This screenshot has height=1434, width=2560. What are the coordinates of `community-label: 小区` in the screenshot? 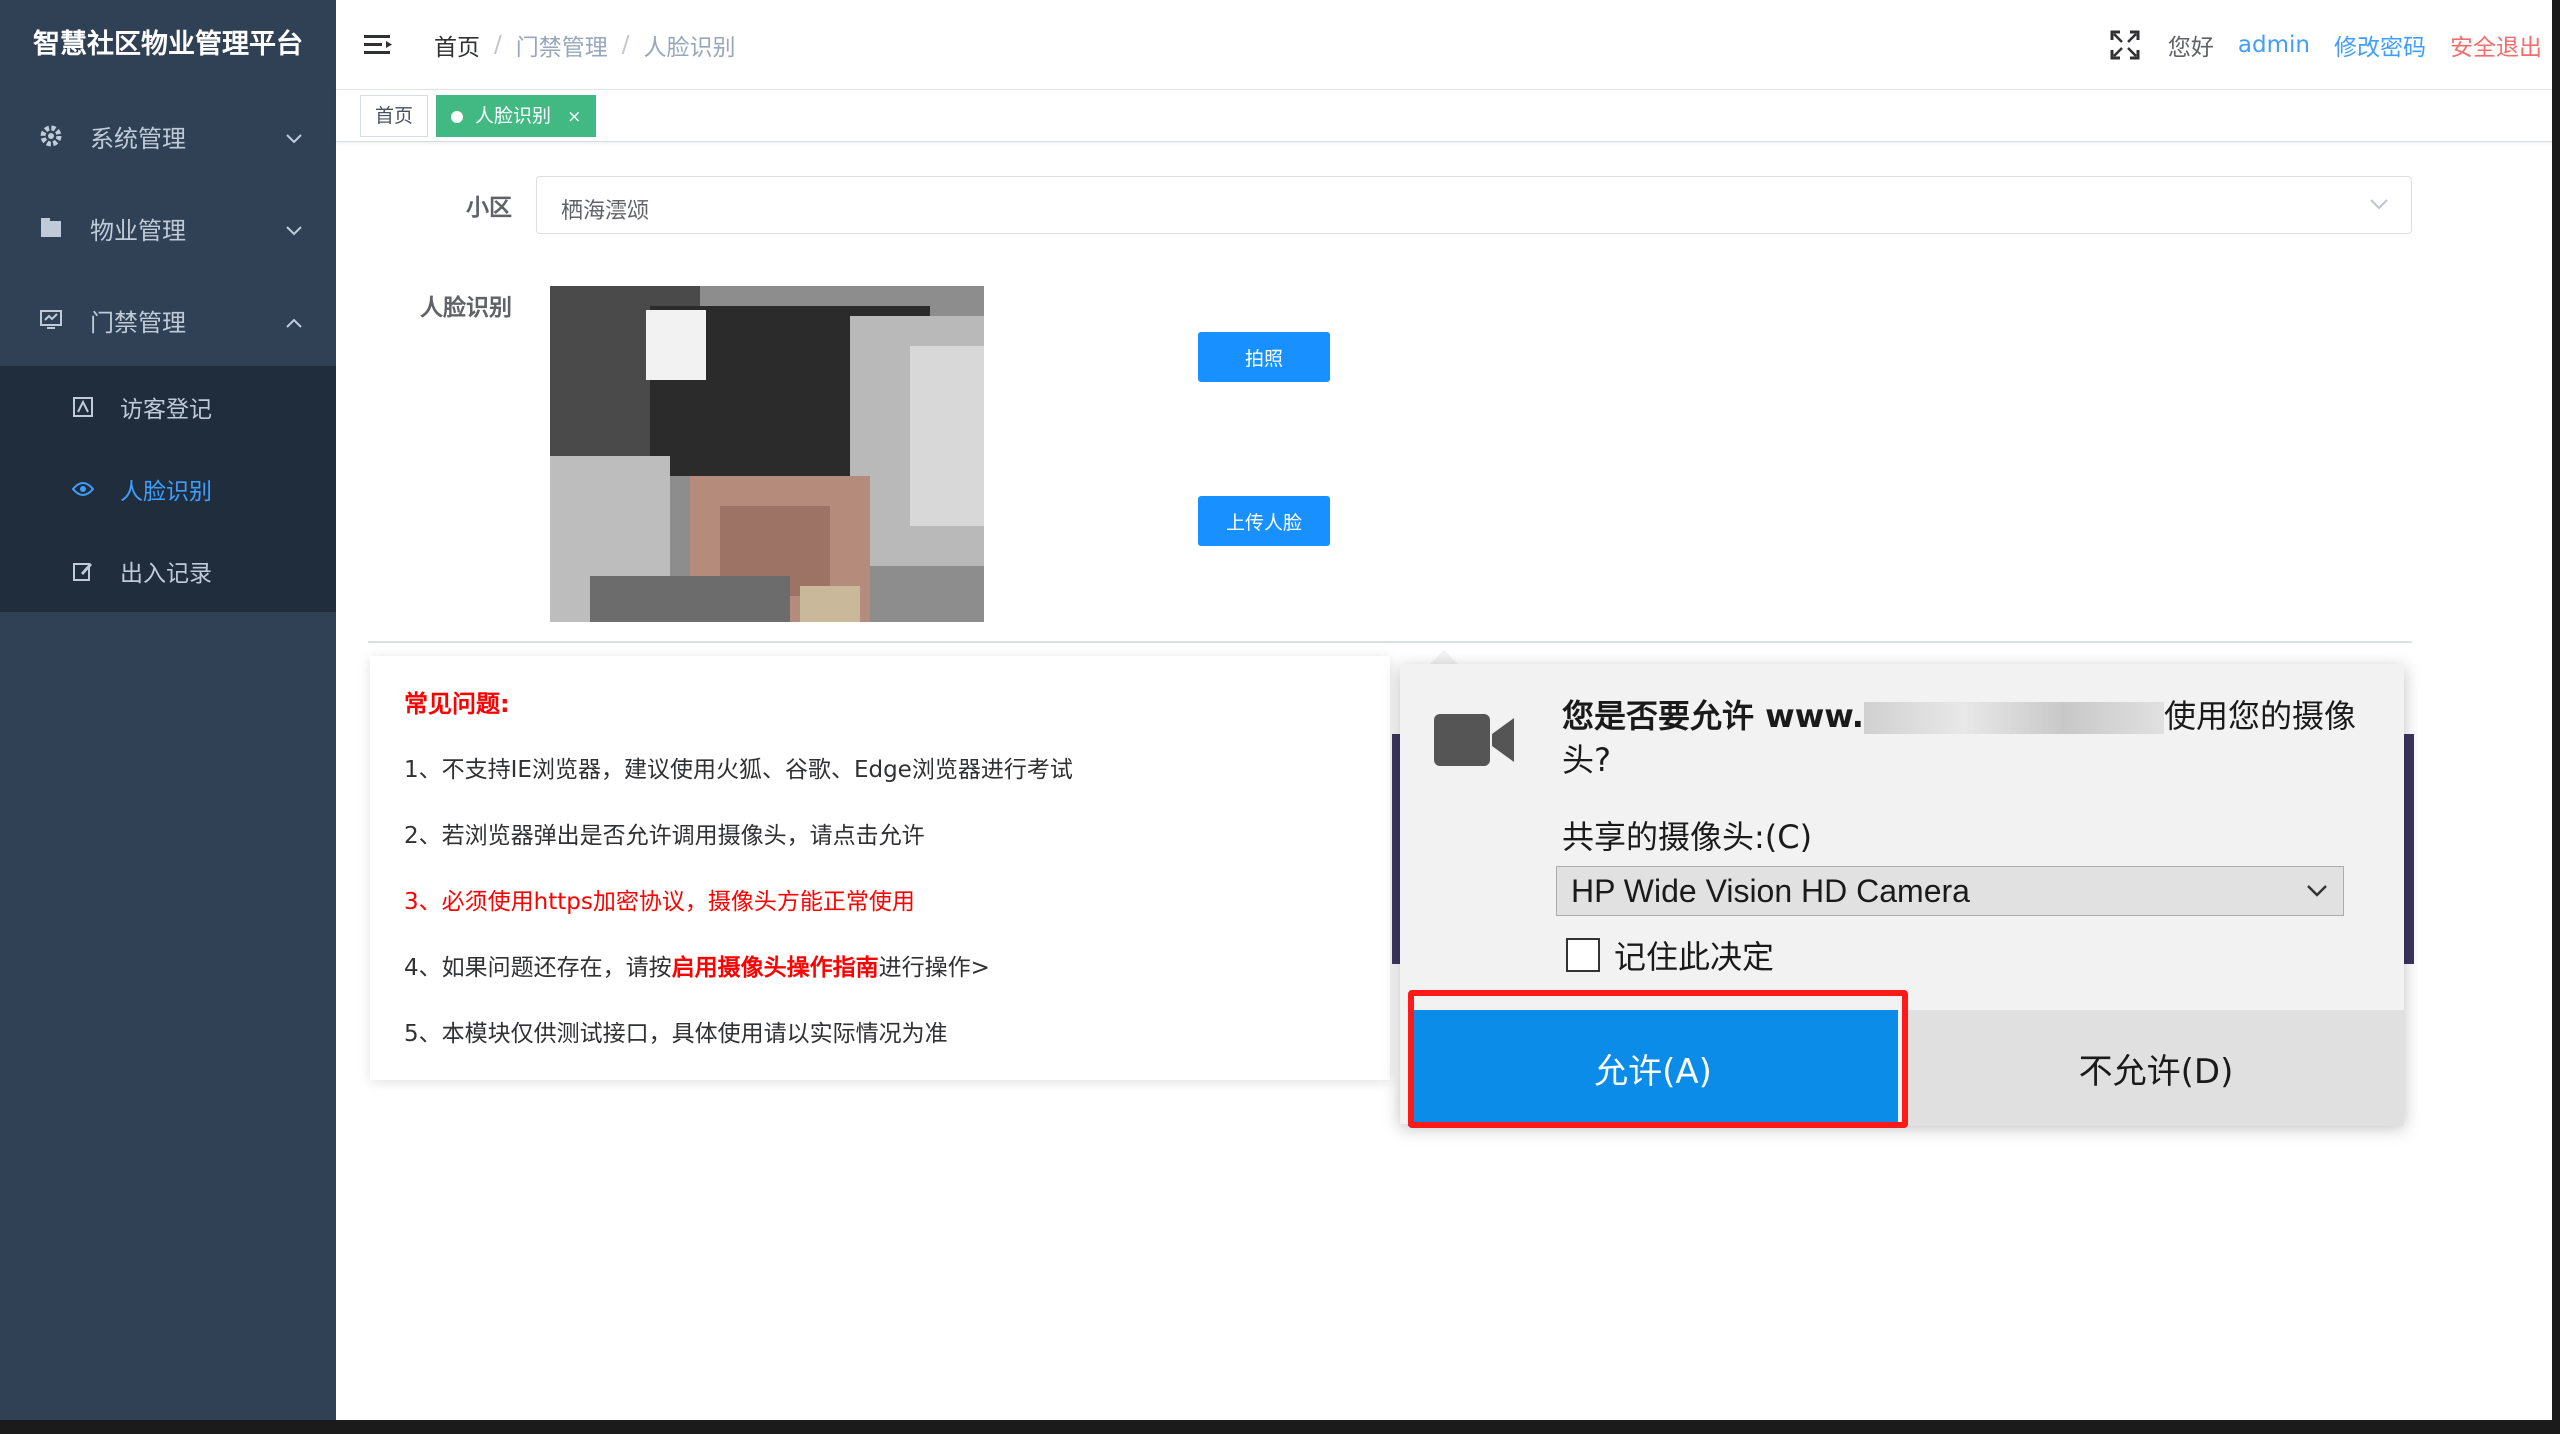 It's located at (489, 208).